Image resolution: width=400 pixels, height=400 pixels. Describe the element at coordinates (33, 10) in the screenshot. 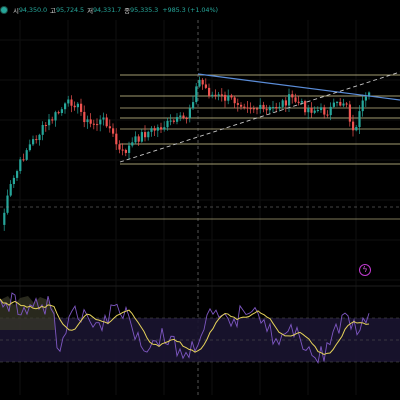

I see `open-value: 94,350.0` at that location.